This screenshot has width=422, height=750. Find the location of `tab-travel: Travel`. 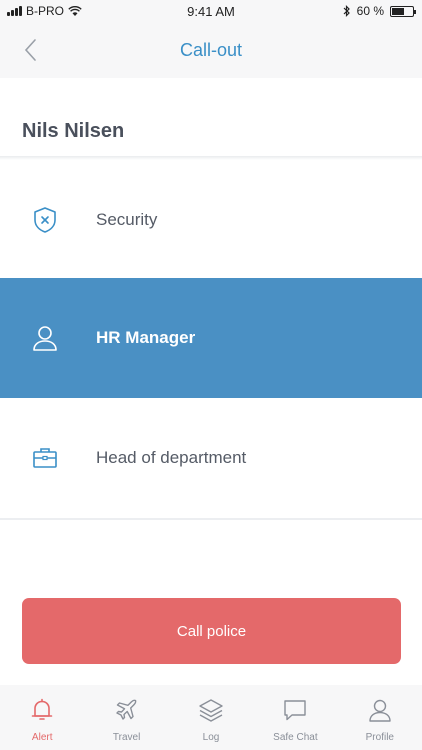

tab-travel: Travel is located at coordinates (126, 717).